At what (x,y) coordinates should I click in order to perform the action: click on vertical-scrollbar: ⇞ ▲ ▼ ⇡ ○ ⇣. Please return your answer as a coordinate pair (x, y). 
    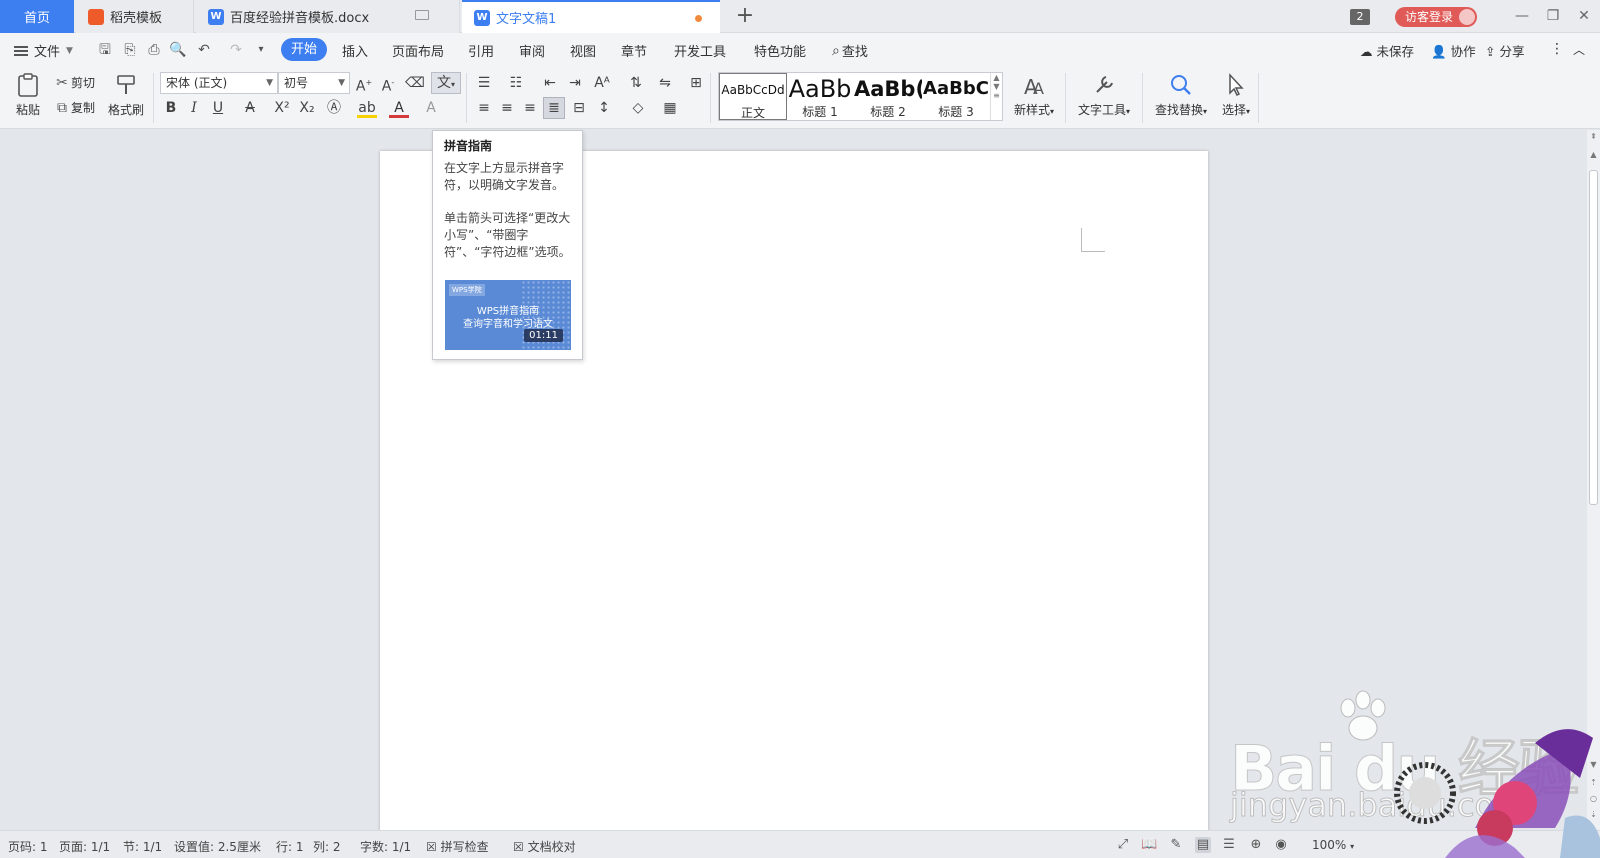
    Looking at the image, I should click on (1593, 480).